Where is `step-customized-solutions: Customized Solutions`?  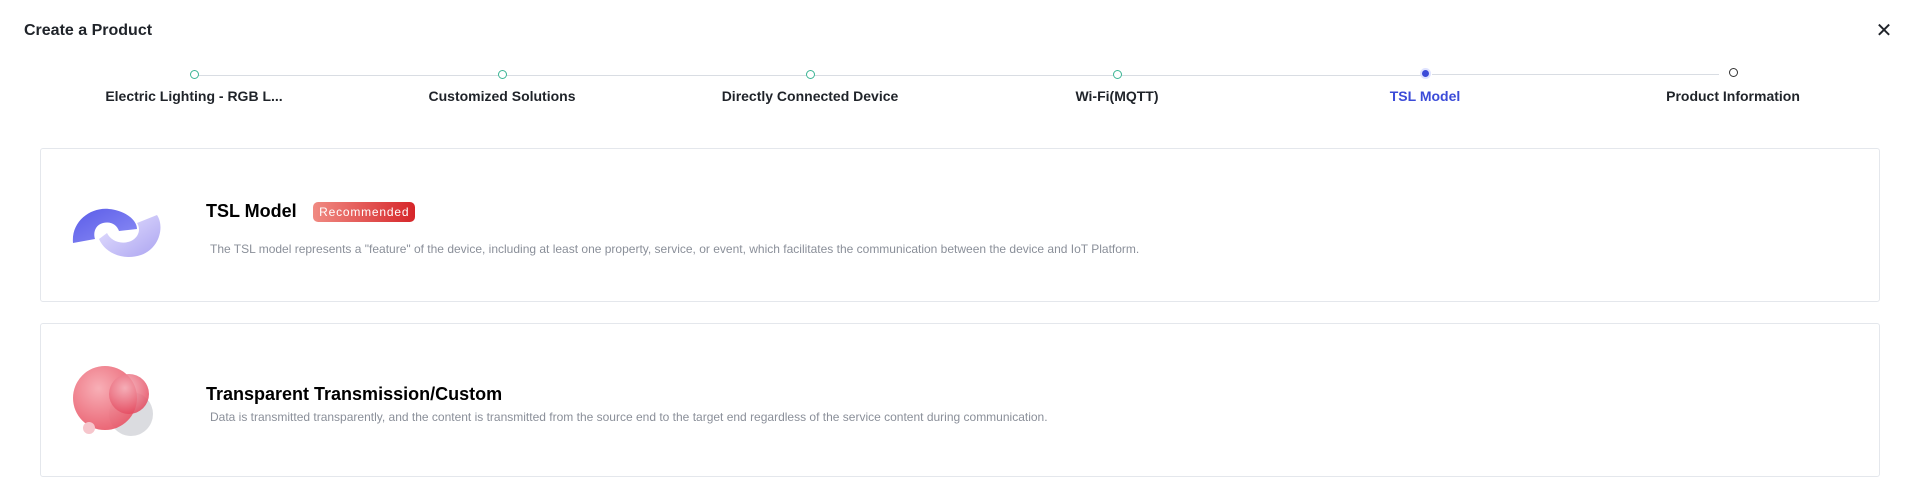 step-customized-solutions: Customized Solutions is located at coordinates (502, 87).